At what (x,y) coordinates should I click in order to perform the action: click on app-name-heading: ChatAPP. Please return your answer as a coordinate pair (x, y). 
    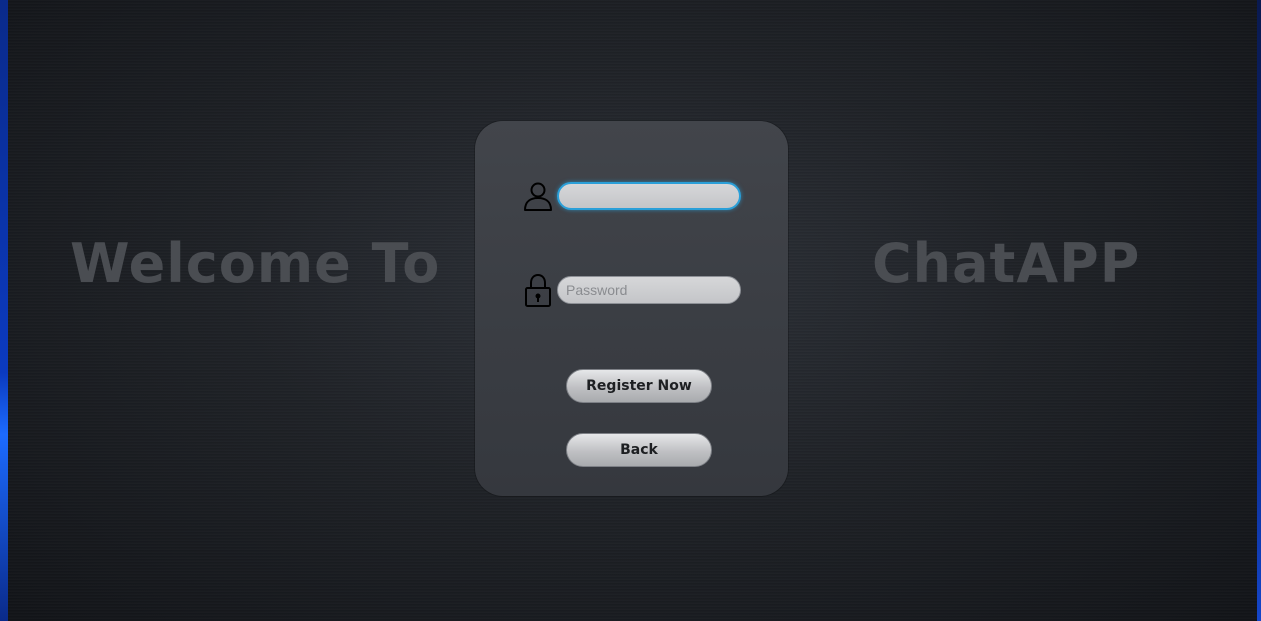
    Looking at the image, I should click on (1006, 263).